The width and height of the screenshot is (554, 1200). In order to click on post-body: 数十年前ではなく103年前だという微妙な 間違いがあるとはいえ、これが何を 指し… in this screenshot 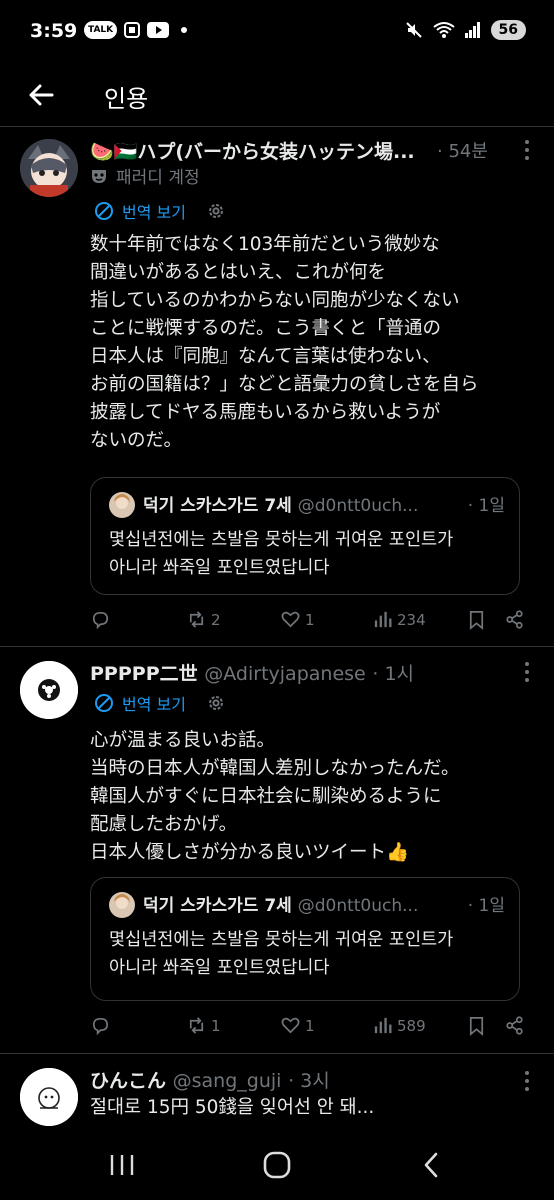, I will do `click(284, 342)`.